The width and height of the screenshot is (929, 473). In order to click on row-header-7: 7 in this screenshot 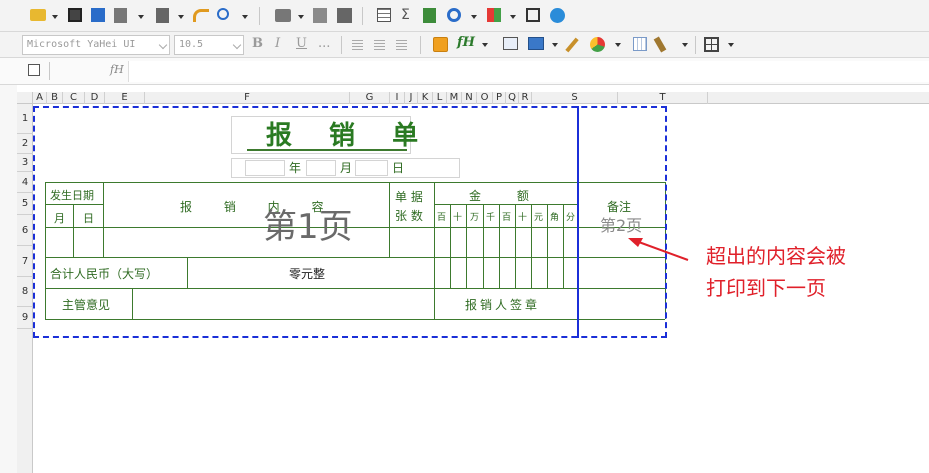, I will do `click(25, 261)`.